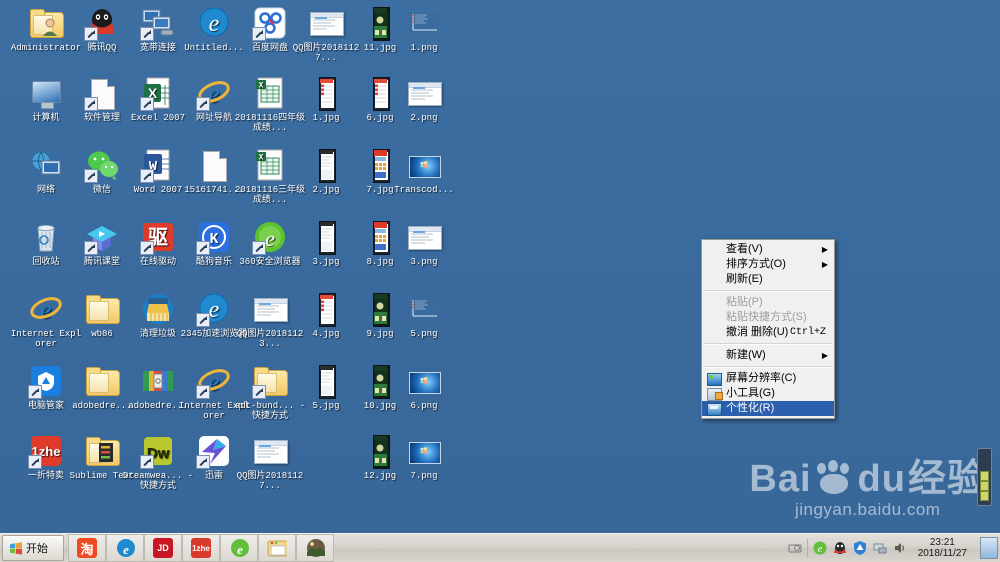  What do you see at coordinates (270, 93) in the screenshot?
I see `excel-file-icon: X` at bounding box center [270, 93].